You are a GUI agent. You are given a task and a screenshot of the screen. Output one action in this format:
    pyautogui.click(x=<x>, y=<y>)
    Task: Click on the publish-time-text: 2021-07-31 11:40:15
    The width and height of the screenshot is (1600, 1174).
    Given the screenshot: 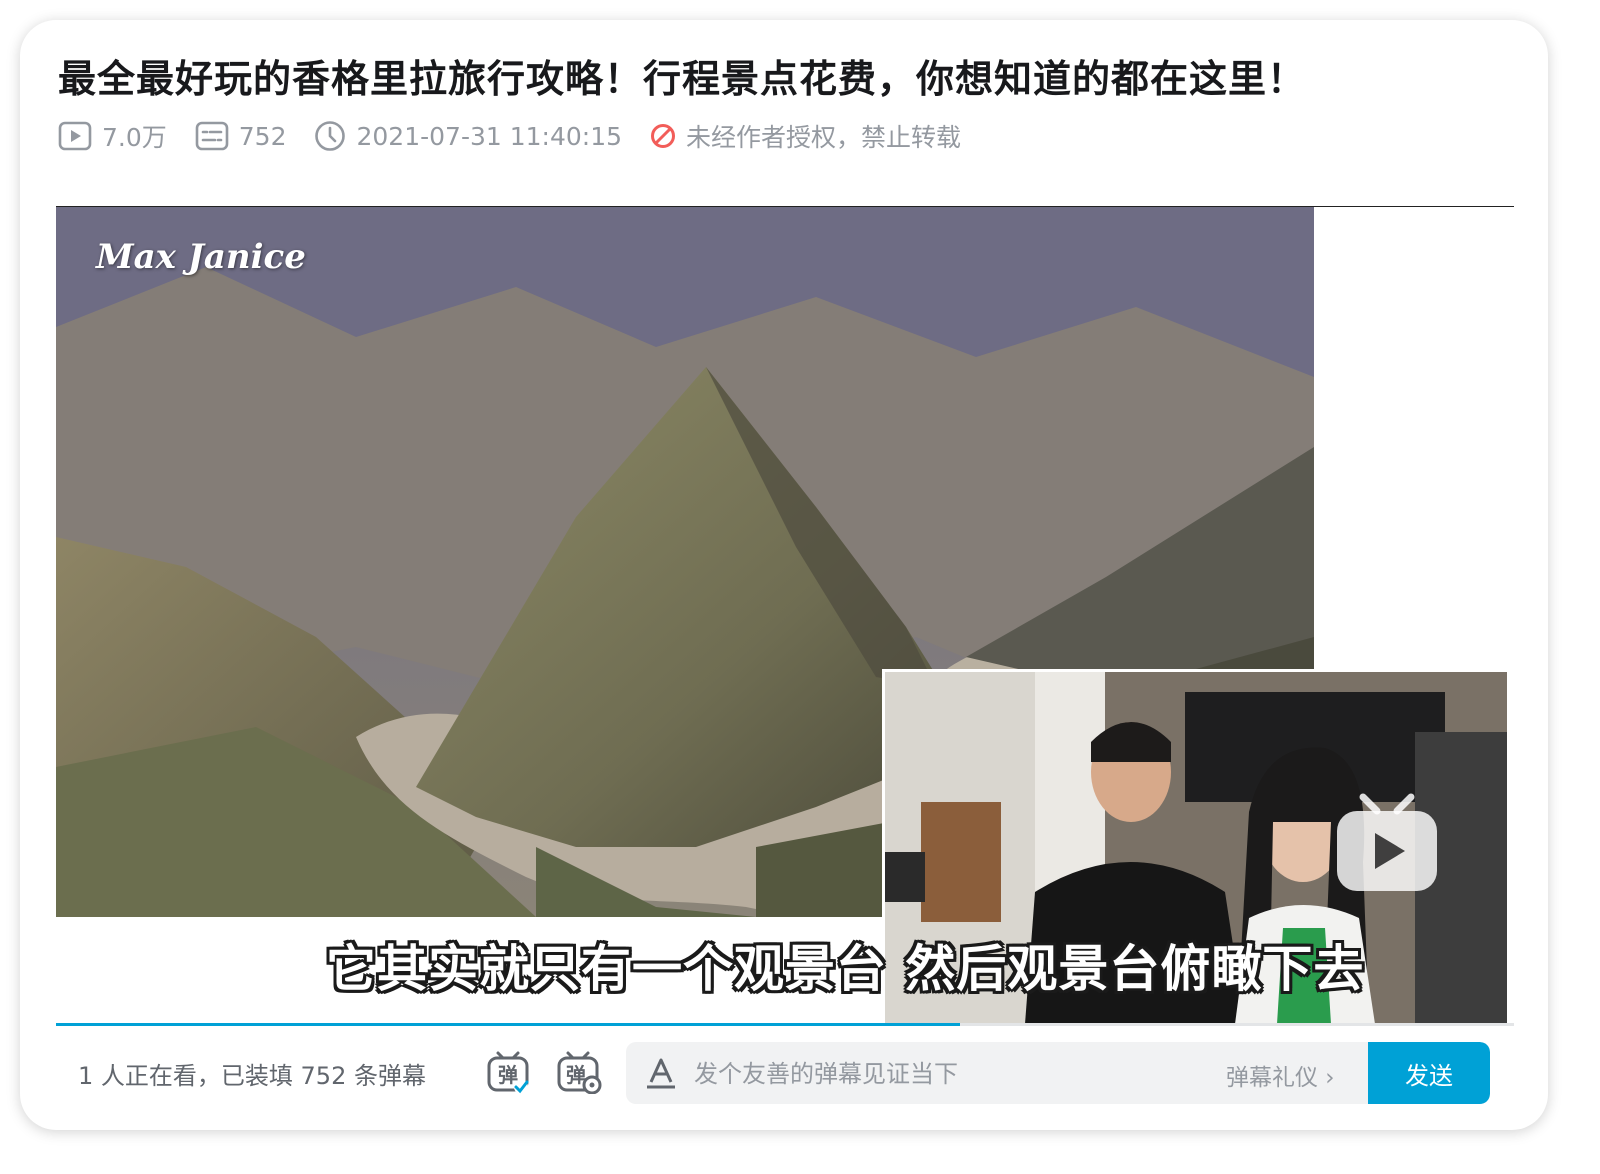 What is the action you would take?
    pyautogui.click(x=489, y=136)
    